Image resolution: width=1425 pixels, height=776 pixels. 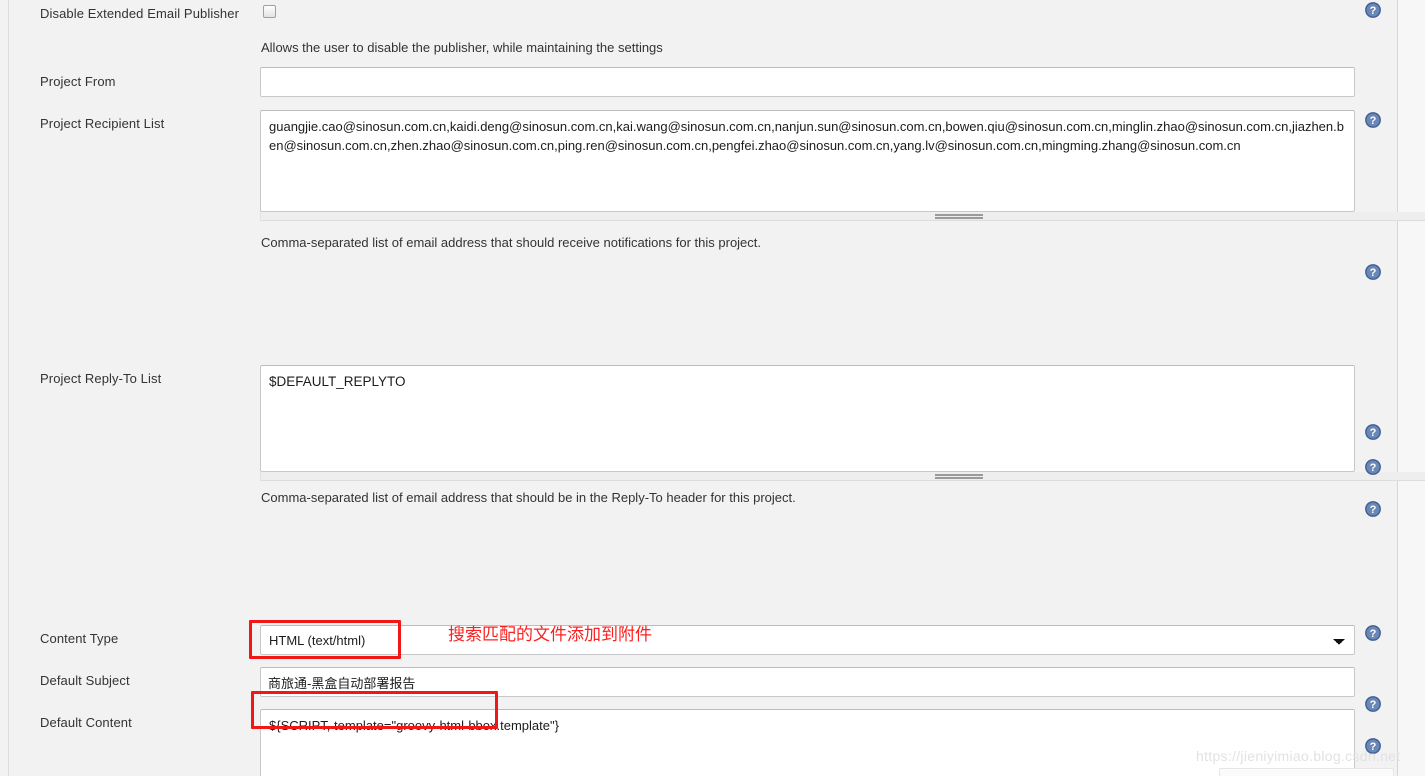 I want to click on project-reply-to-list-textarea: $DEFAULT_REPLYTO, so click(x=807, y=418).